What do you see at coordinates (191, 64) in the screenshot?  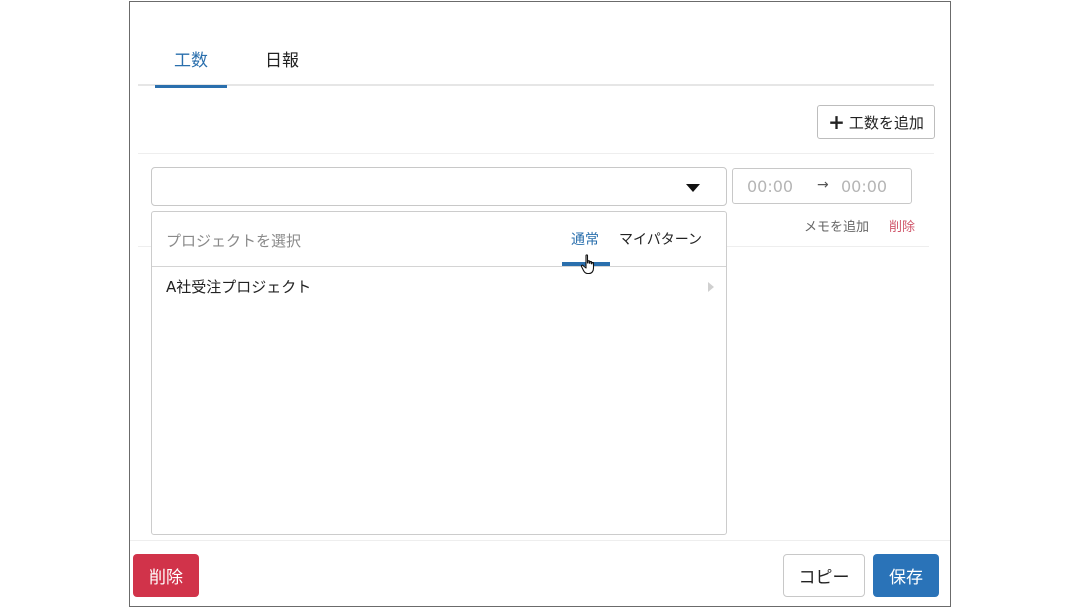 I see `tab-koushu: 工数` at bounding box center [191, 64].